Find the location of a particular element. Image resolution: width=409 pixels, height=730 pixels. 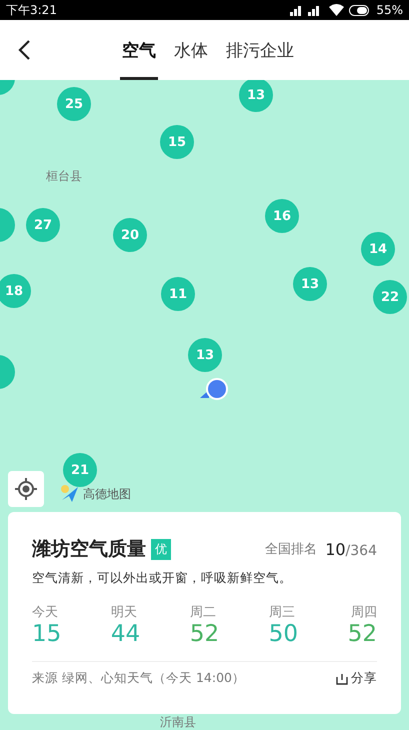

rank-value: 10/364 is located at coordinates (351, 549).